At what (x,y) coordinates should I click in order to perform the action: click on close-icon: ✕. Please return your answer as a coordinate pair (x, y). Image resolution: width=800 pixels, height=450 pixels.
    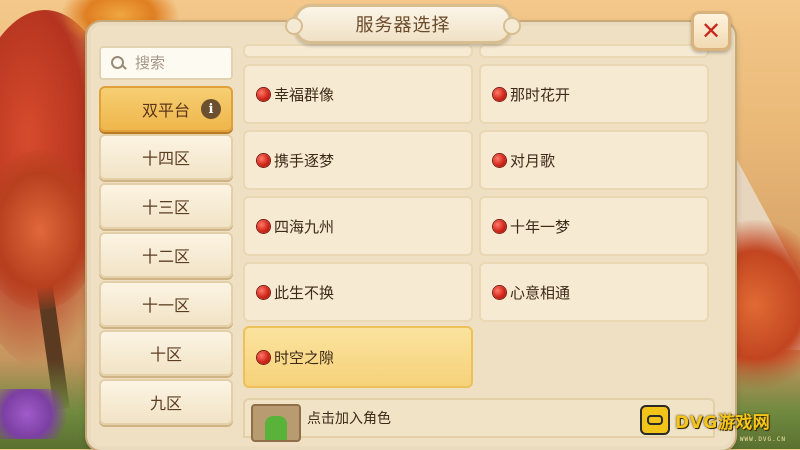
    Looking at the image, I should click on (711, 31).